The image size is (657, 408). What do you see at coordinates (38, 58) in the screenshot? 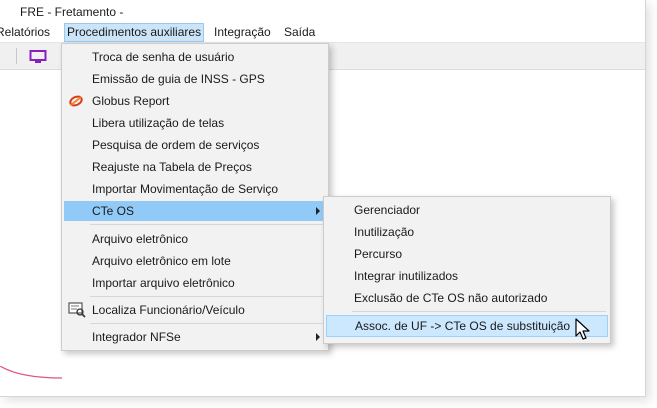
I see `monitor-icon` at bounding box center [38, 58].